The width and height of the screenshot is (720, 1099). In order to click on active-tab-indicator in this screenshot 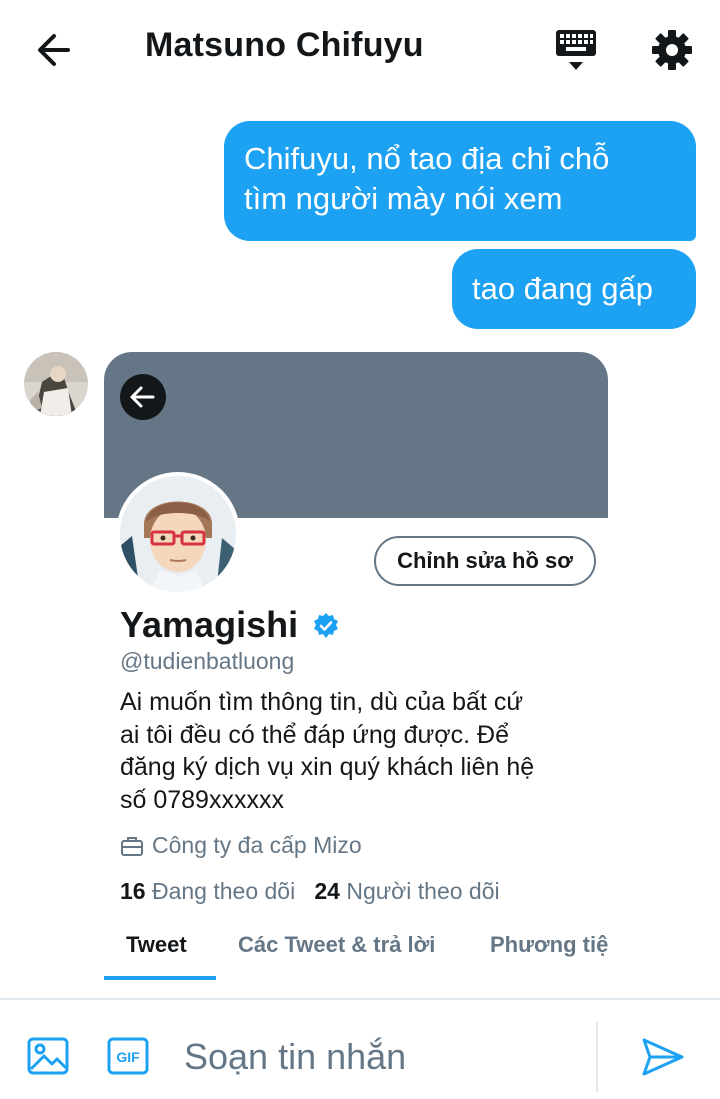, I will do `click(160, 978)`.